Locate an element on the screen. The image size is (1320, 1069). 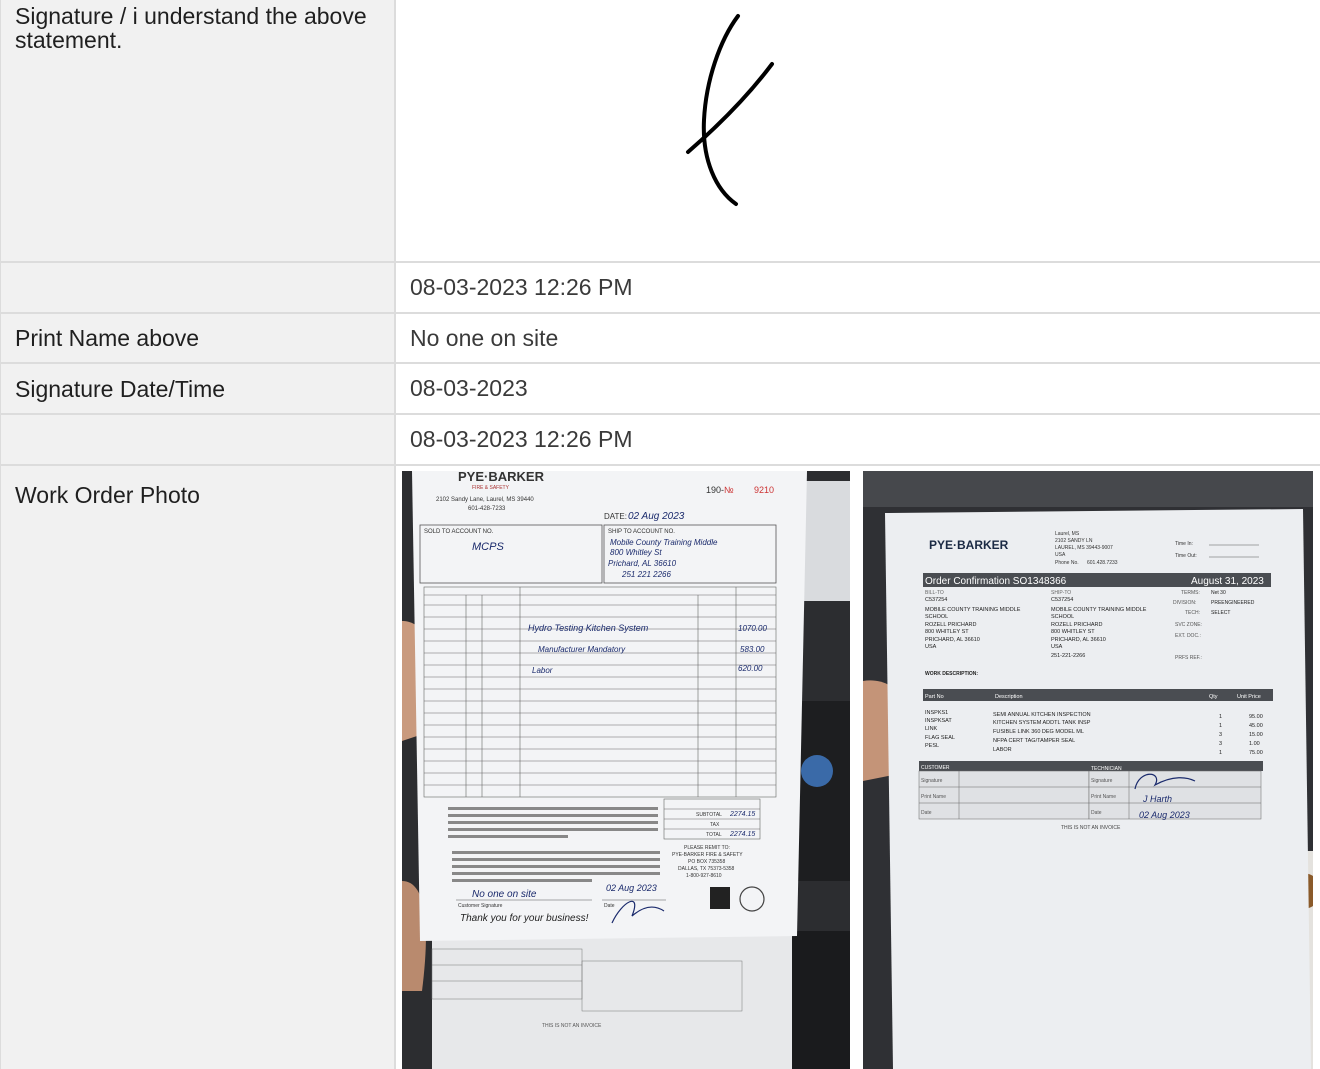
handwritten-signature is located at coordinates (730, 110).